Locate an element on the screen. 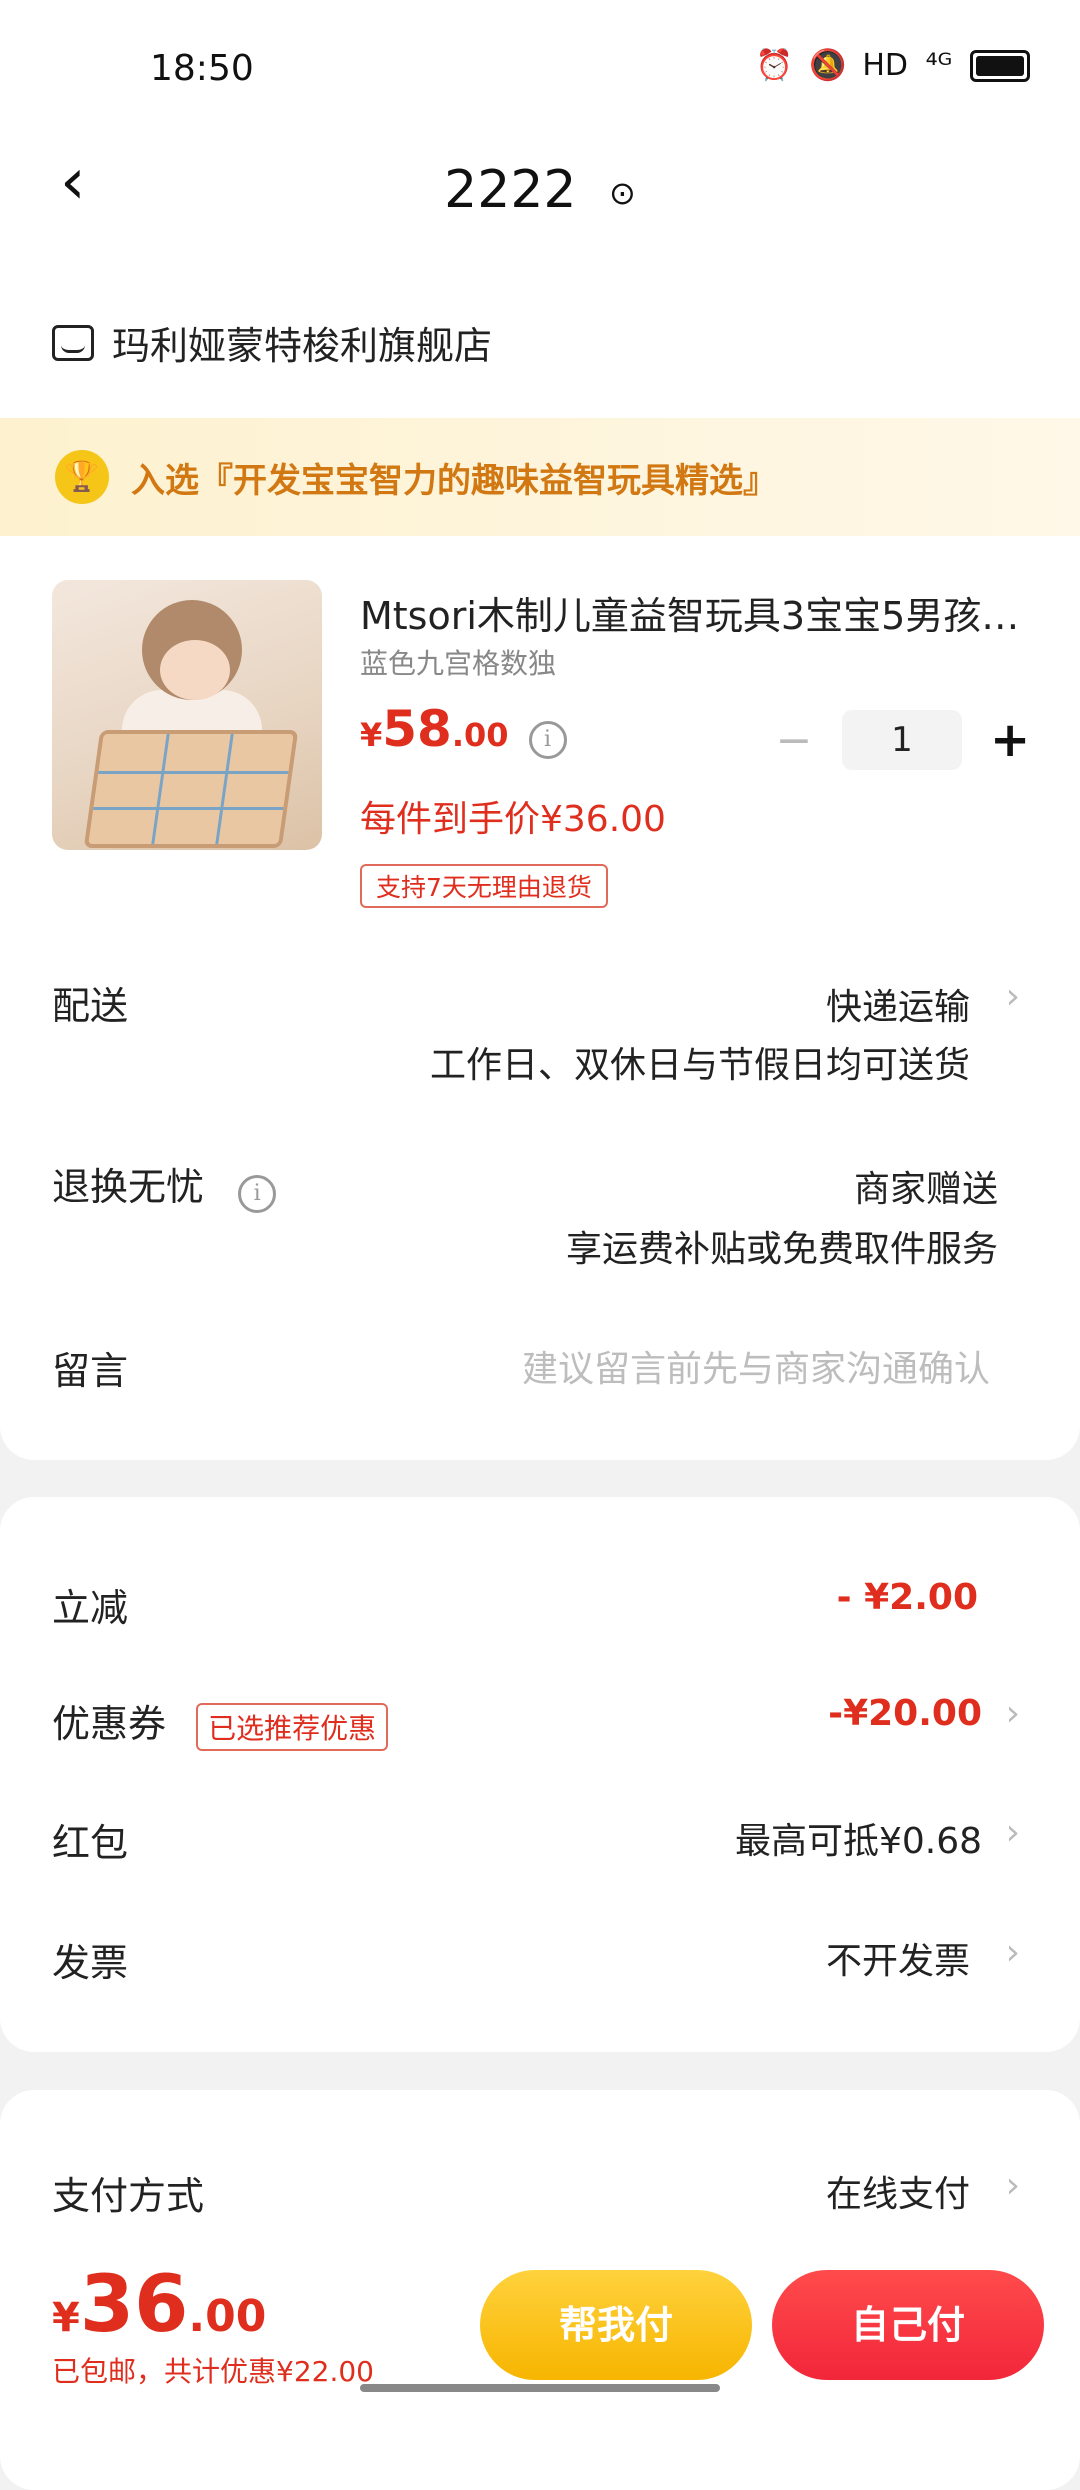 The height and width of the screenshot is (2490, 1080). product-spec: 蓝色九宫格数独 is located at coordinates (458, 662).